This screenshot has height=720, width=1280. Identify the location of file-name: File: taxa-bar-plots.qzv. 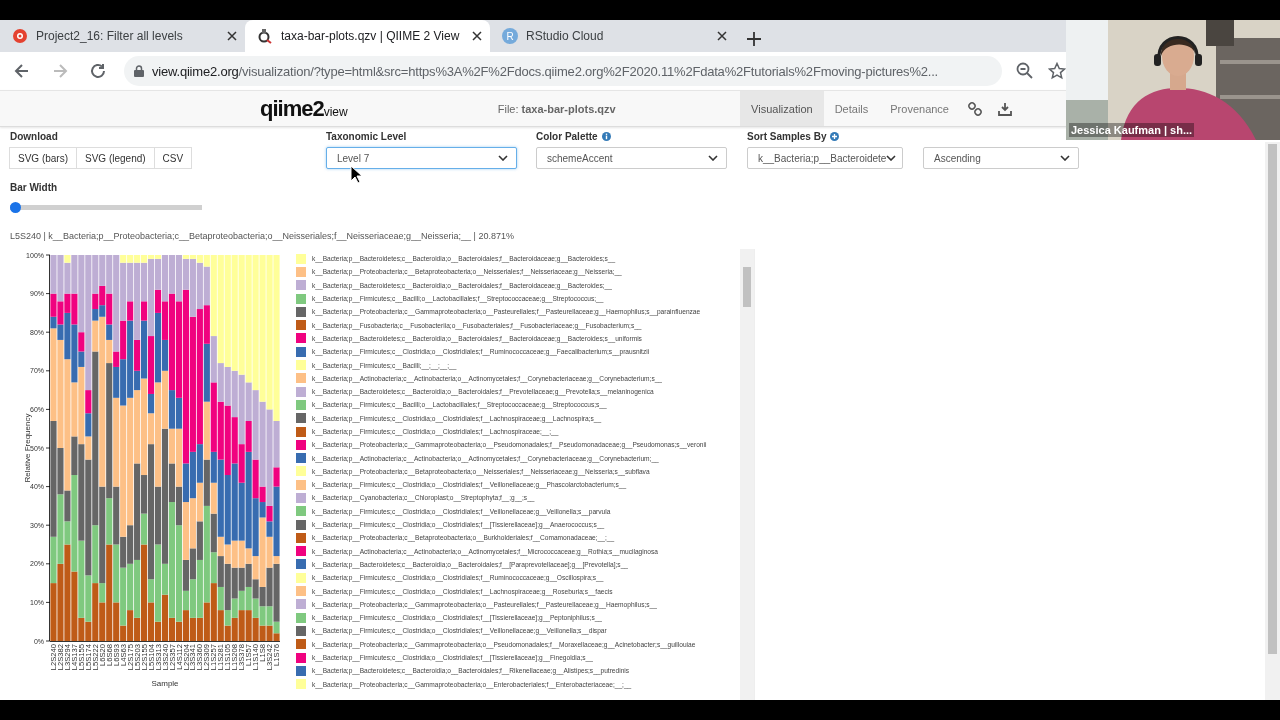
(556, 108).